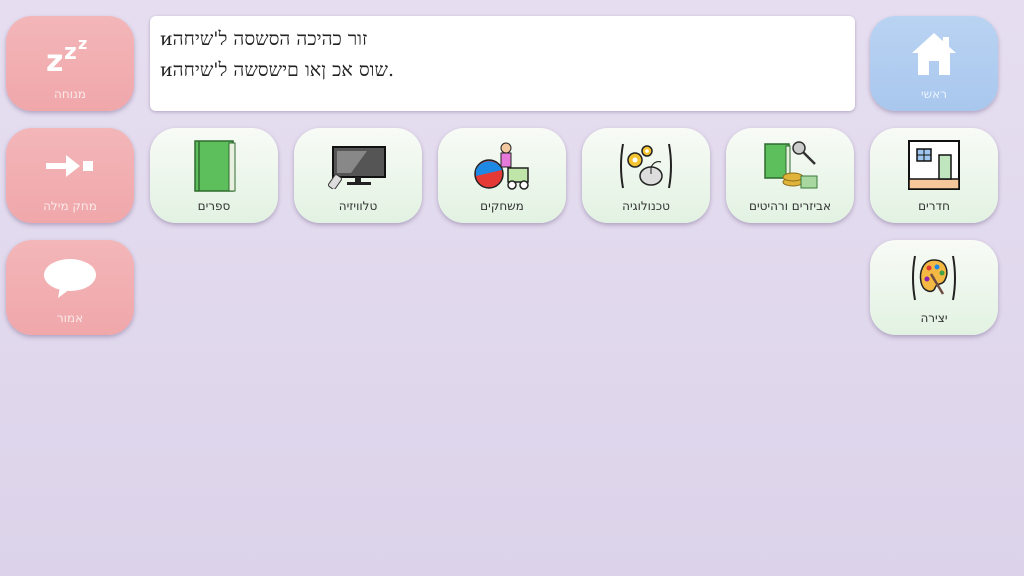 This screenshot has height=576, width=1024. Describe the element at coordinates (70, 94) in the screenshot. I see `rest-label: מנוחה` at that location.